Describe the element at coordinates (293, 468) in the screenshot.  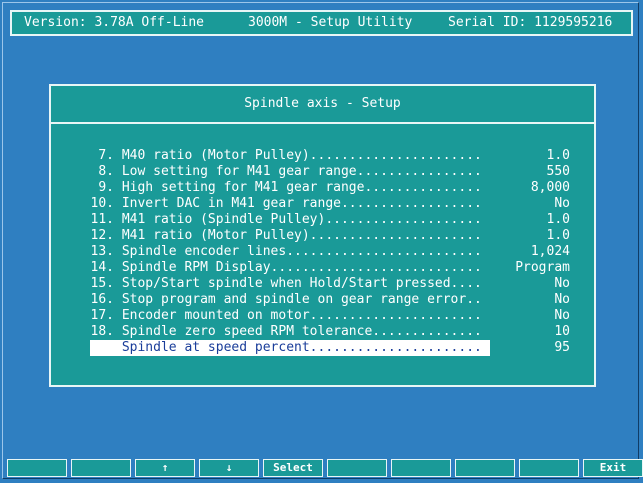
I see `select-key: Select` at that location.